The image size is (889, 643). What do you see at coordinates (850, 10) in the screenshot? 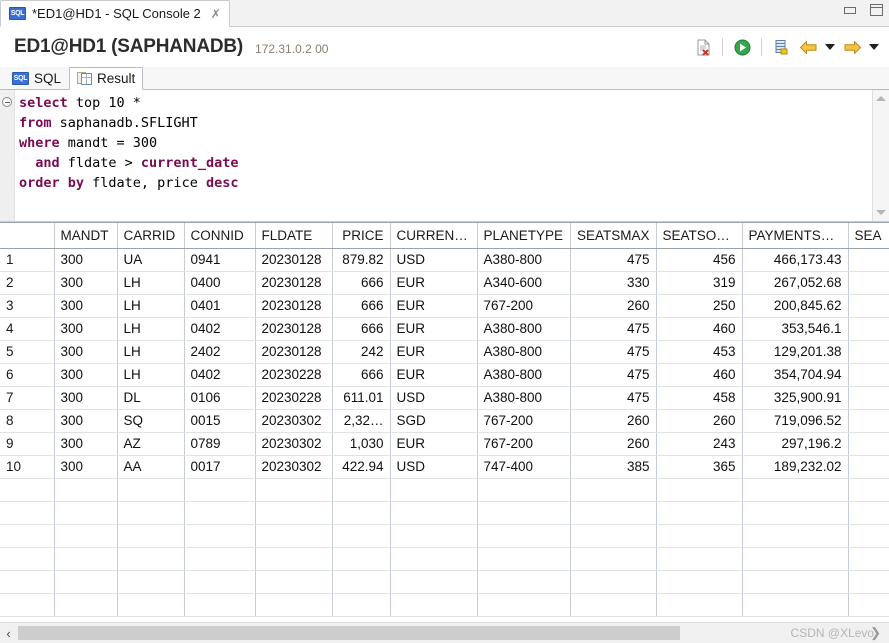
I see `minimize-icon` at bounding box center [850, 10].